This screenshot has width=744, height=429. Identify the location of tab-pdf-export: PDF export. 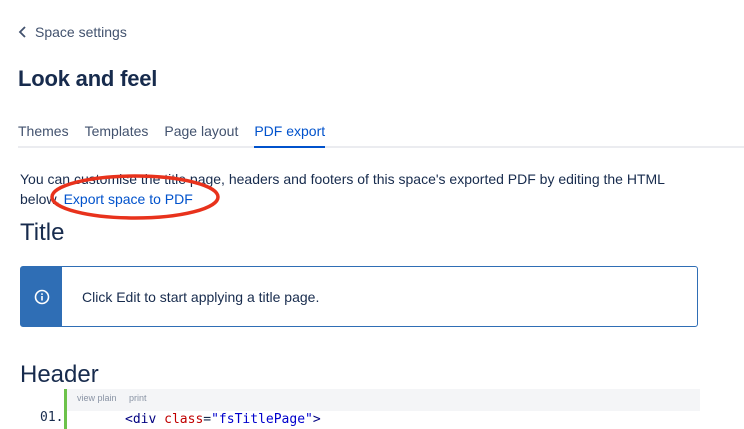
(289, 133).